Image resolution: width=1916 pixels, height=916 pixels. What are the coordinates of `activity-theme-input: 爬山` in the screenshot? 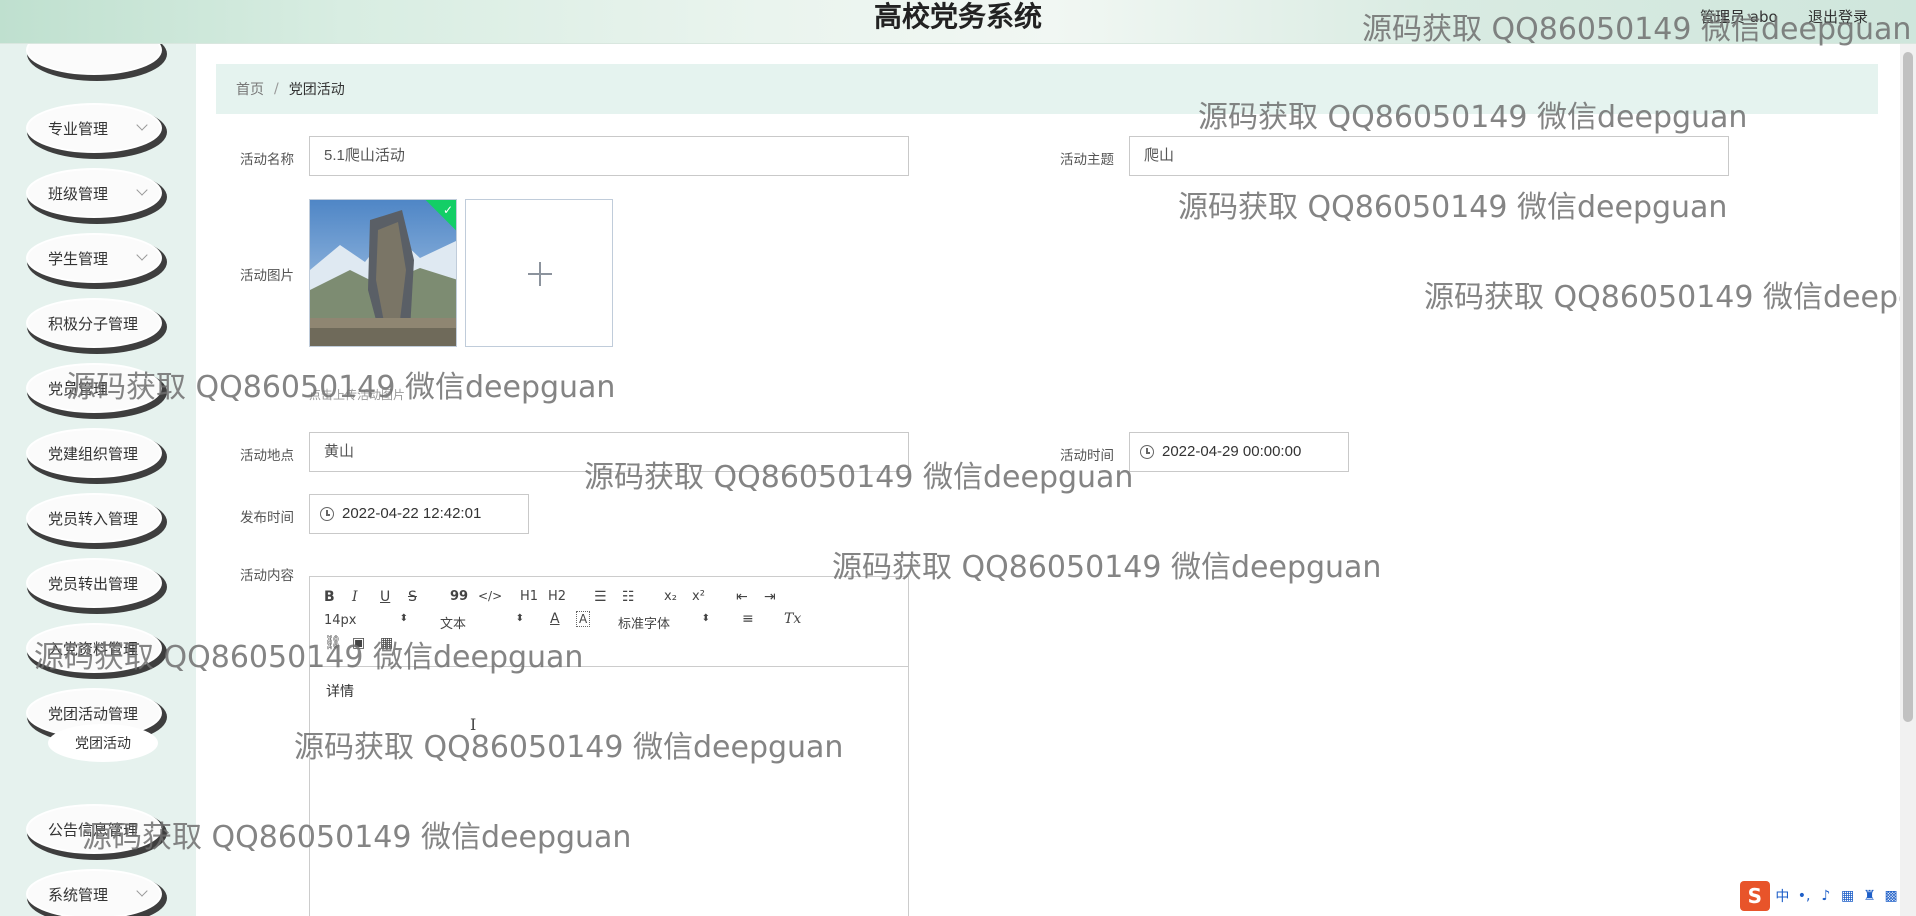 It's located at (1429, 156).